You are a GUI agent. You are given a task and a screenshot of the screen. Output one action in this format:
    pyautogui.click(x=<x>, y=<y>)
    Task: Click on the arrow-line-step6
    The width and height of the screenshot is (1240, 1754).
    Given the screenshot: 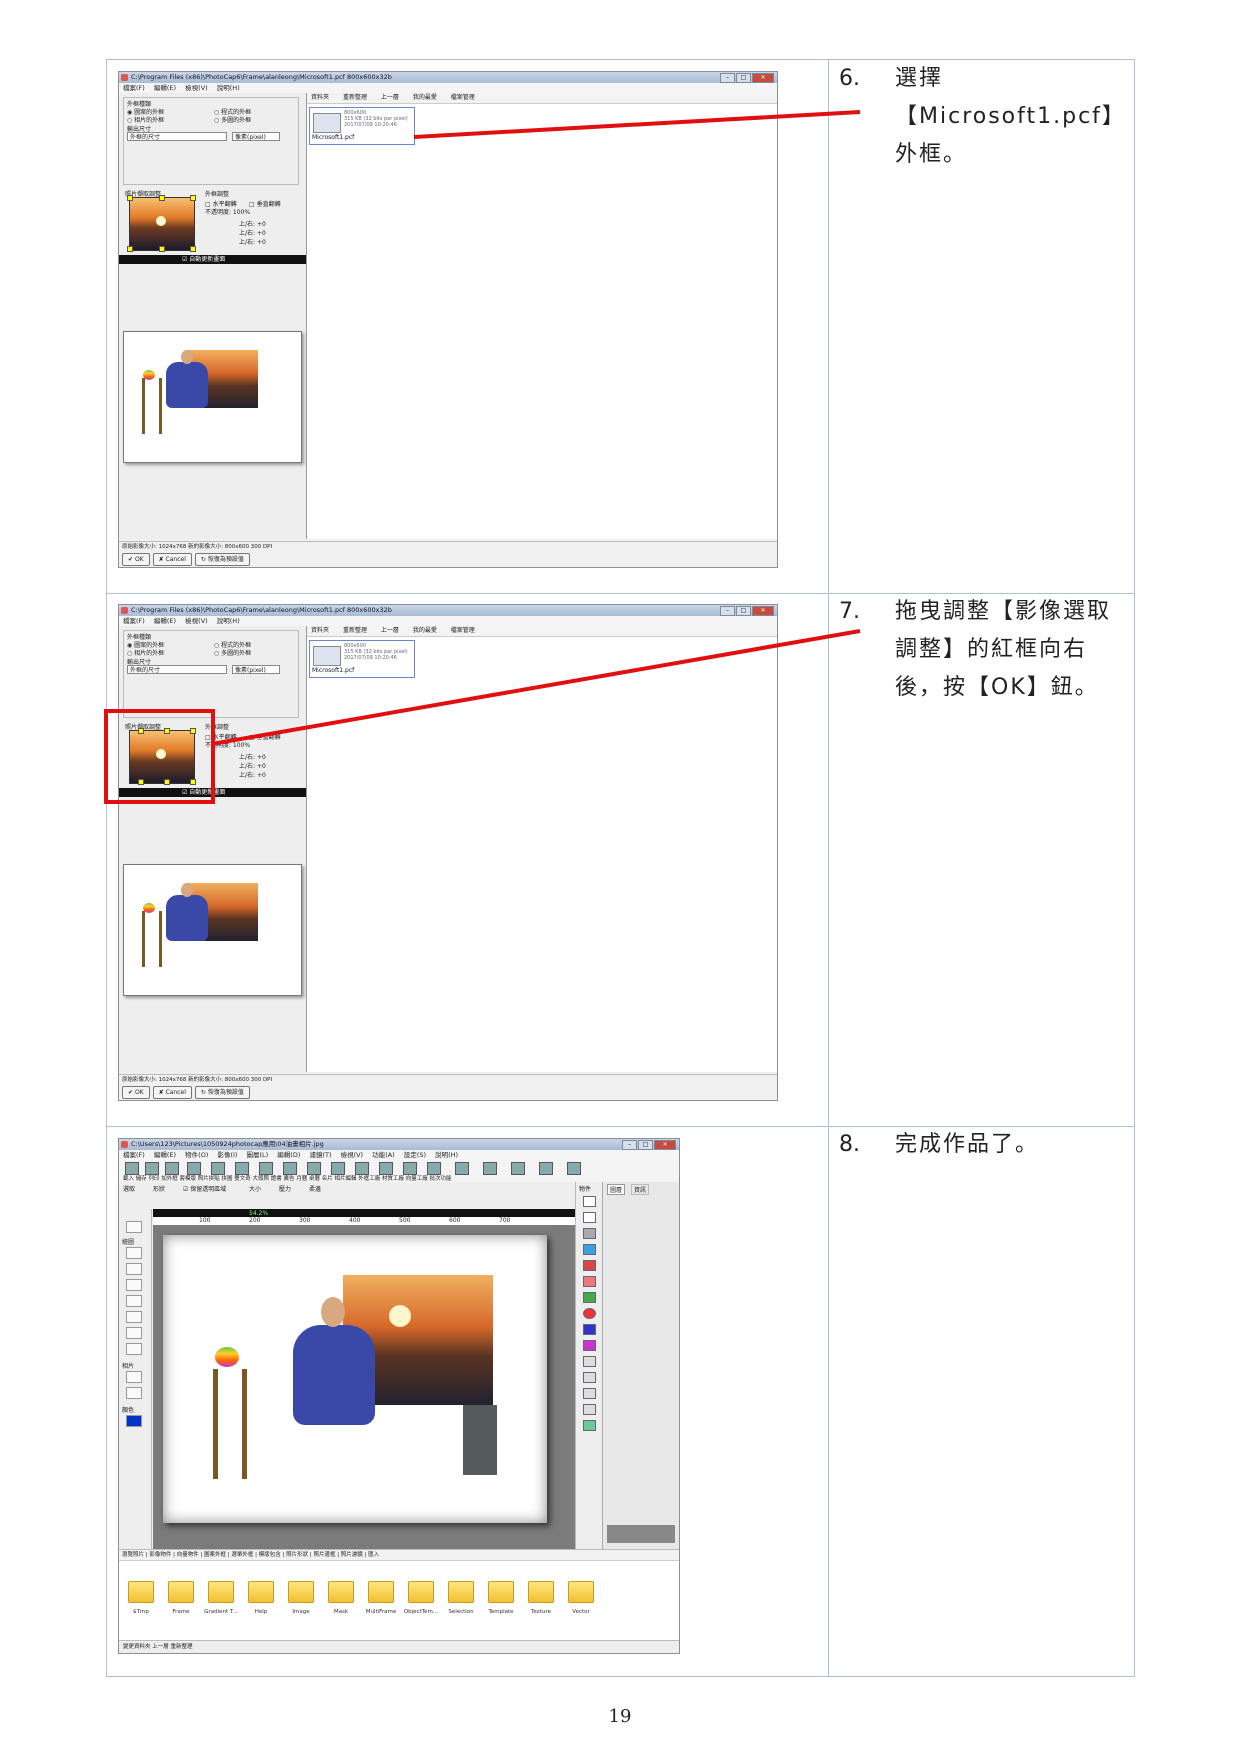 What is the action you would take?
    pyautogui.click(x=637, y=124)
    